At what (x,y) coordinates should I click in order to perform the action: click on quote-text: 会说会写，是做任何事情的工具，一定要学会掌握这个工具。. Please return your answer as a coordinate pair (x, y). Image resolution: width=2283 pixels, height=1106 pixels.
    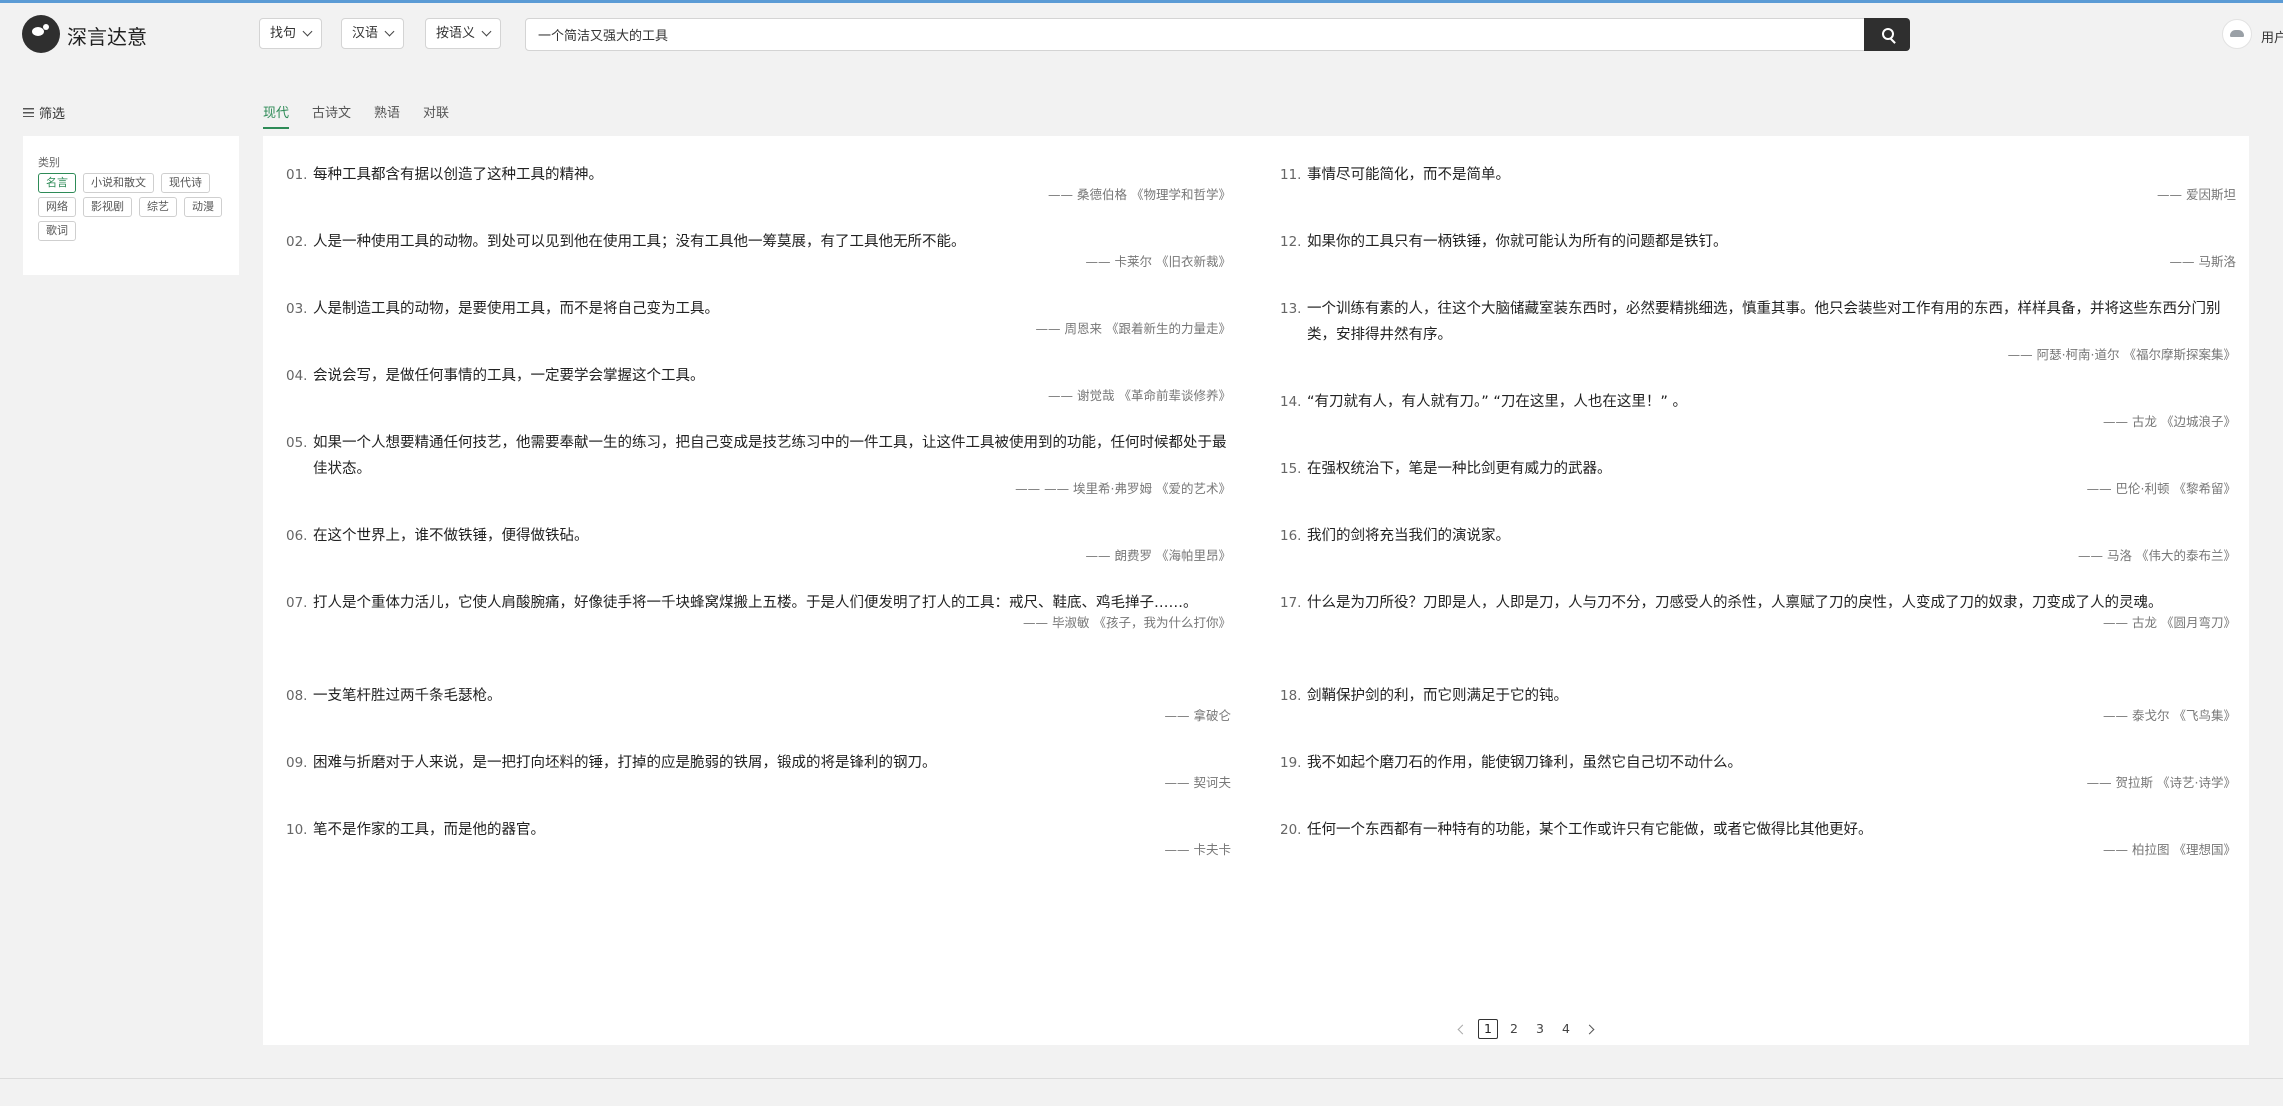
    Looking at the image, I should click on (772, 376).